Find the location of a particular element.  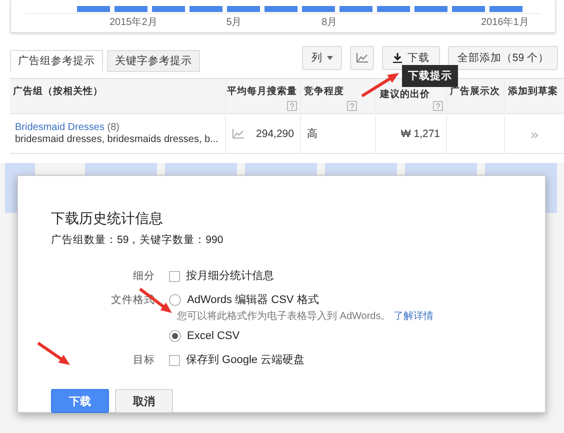

tooltip: 下载提示 is located at coordinates (430, 76).